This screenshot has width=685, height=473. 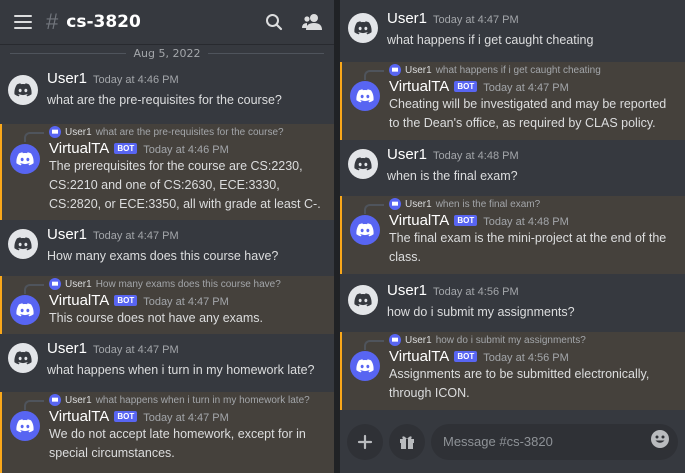 I want to click on emoji-icon, so click(x=660, y=441).